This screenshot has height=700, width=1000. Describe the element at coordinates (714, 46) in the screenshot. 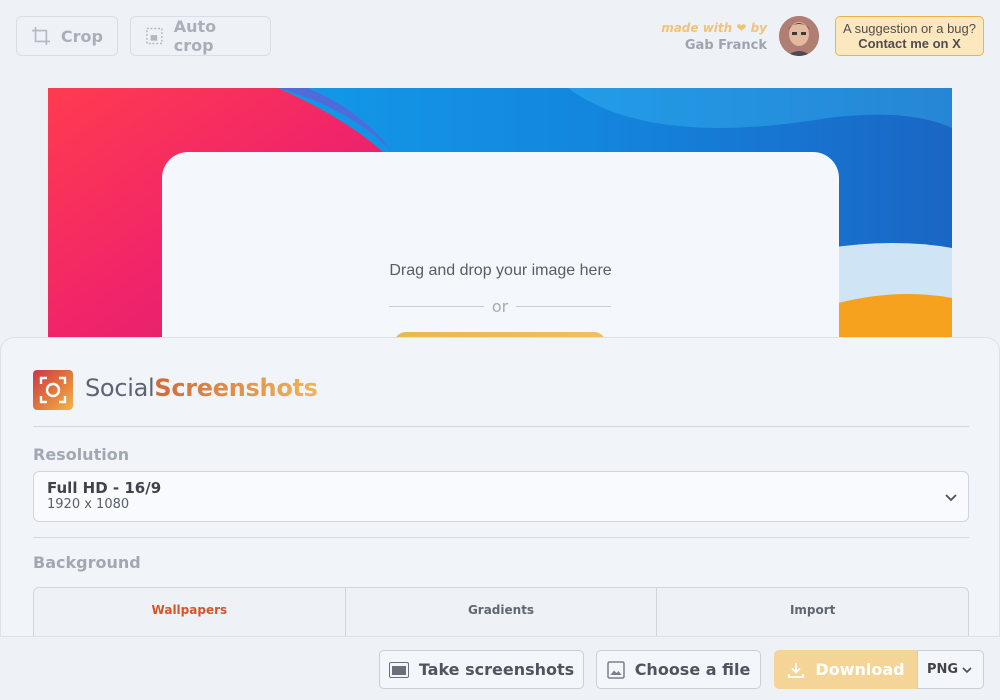

I see `author-name: Gab Franck` at that location.